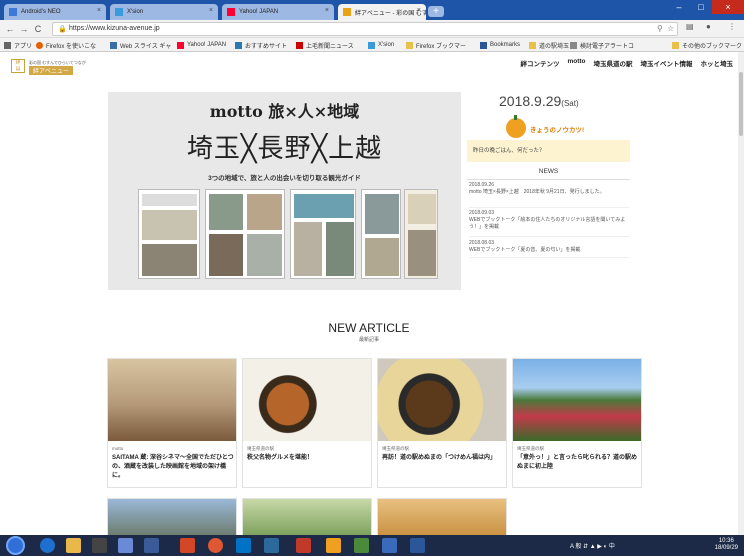 The width and height of the screenshot is (744, 556). I want to click on tab-label: Yahoo! JAPAN, so click(259, 12).